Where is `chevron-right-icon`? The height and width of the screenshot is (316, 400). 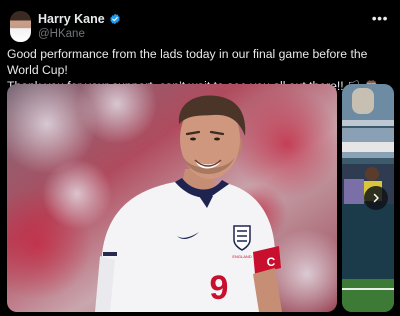
chevron-right-icon is located at coordinates (376, 198).